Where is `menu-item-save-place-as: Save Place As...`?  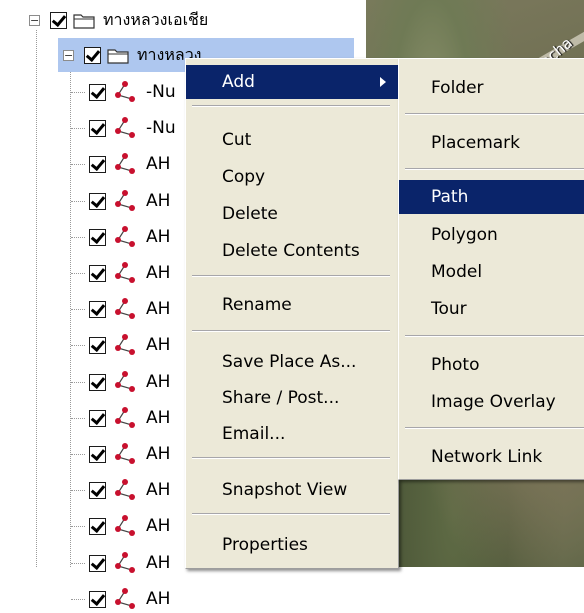
menu-item-save-place-as: Save Place As... is located at coordinates (292, 362).